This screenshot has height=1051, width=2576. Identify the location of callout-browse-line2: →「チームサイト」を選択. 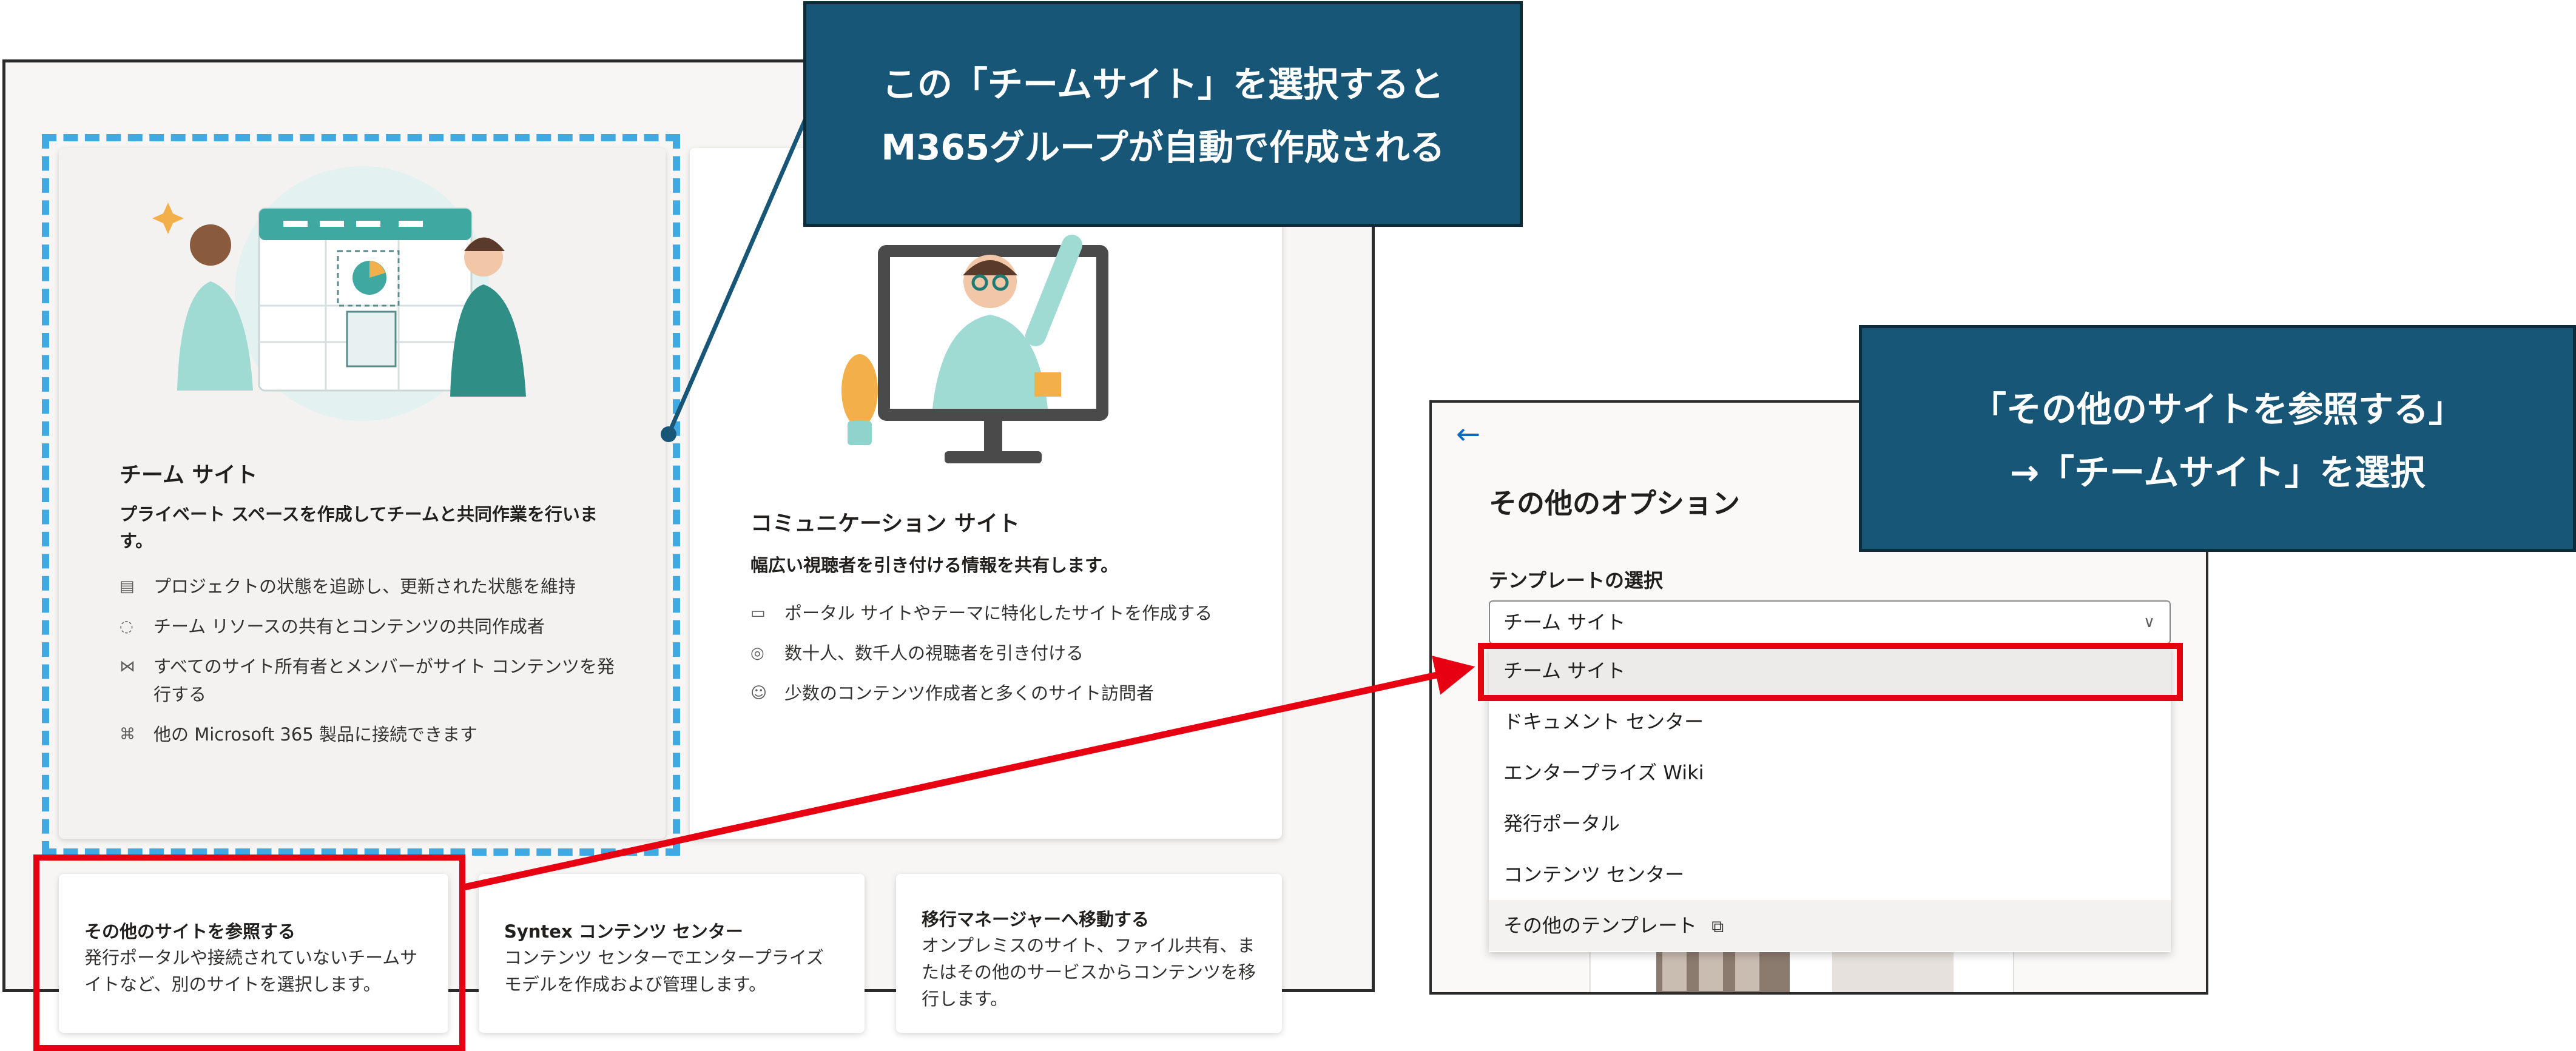
(2218, 472).